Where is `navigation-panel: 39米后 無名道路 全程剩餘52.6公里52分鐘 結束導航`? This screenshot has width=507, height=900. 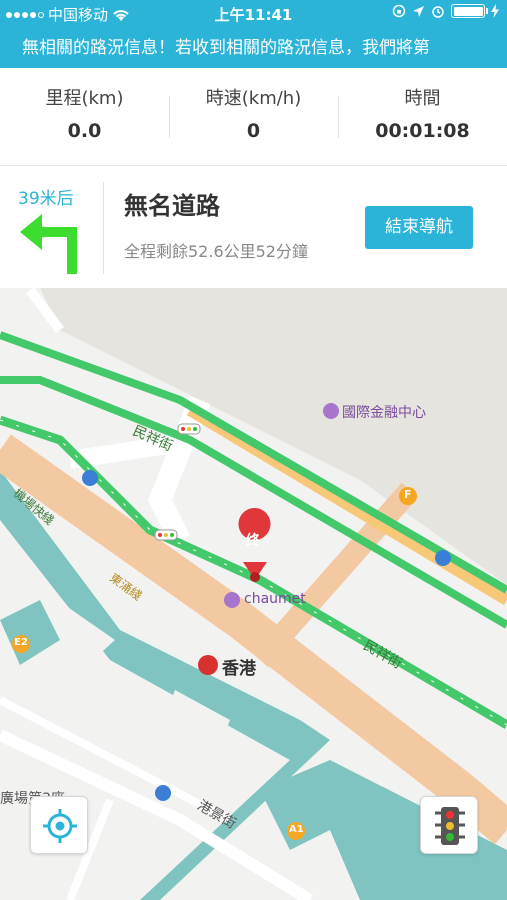 navigation-panel: 39米后 無名道路 全程剩餘52.6公里52分鐘 結束導航 is located at coordinates (253, 227).